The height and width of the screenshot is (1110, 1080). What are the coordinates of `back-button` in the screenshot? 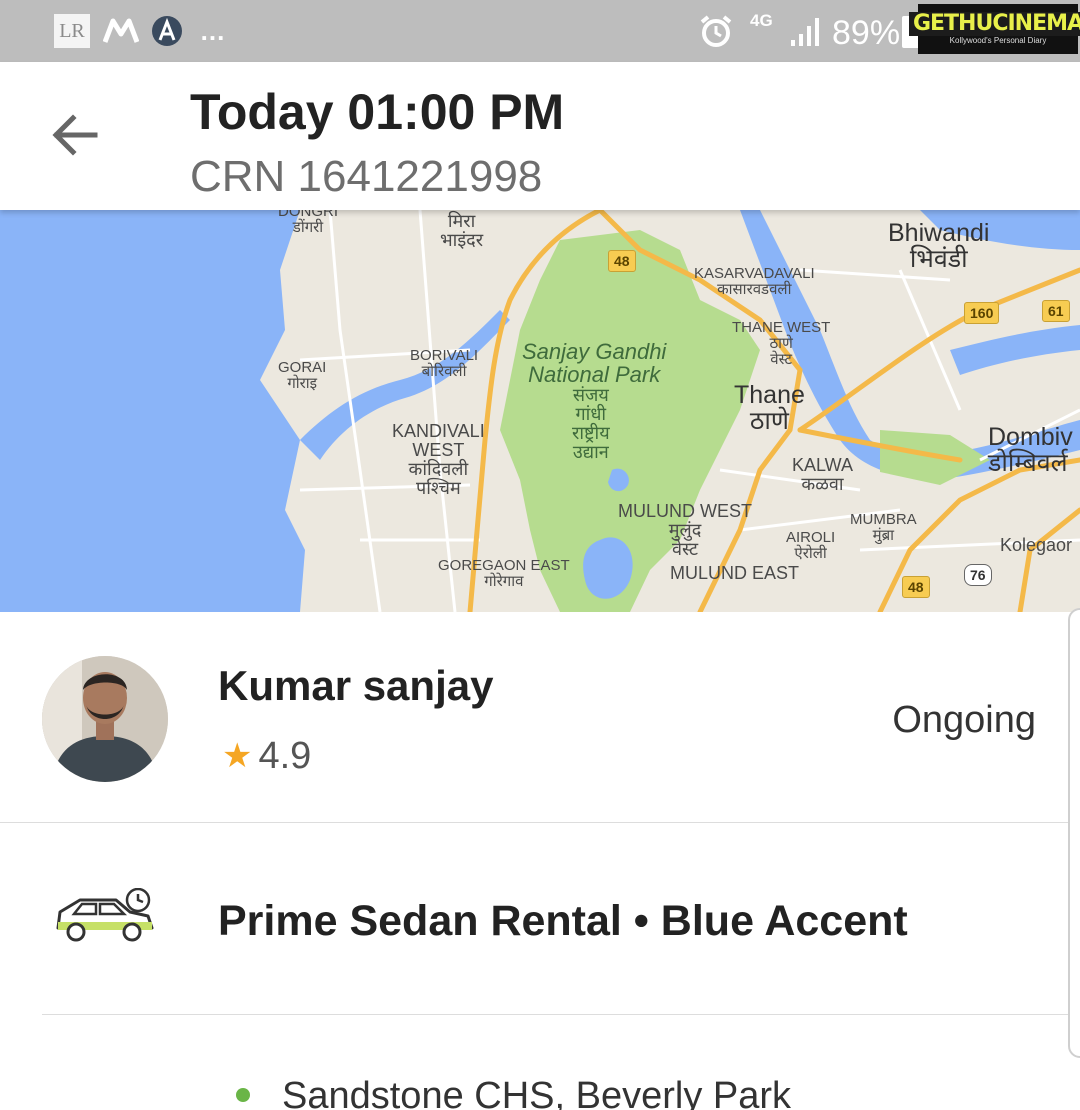 It's located at (75, 135).